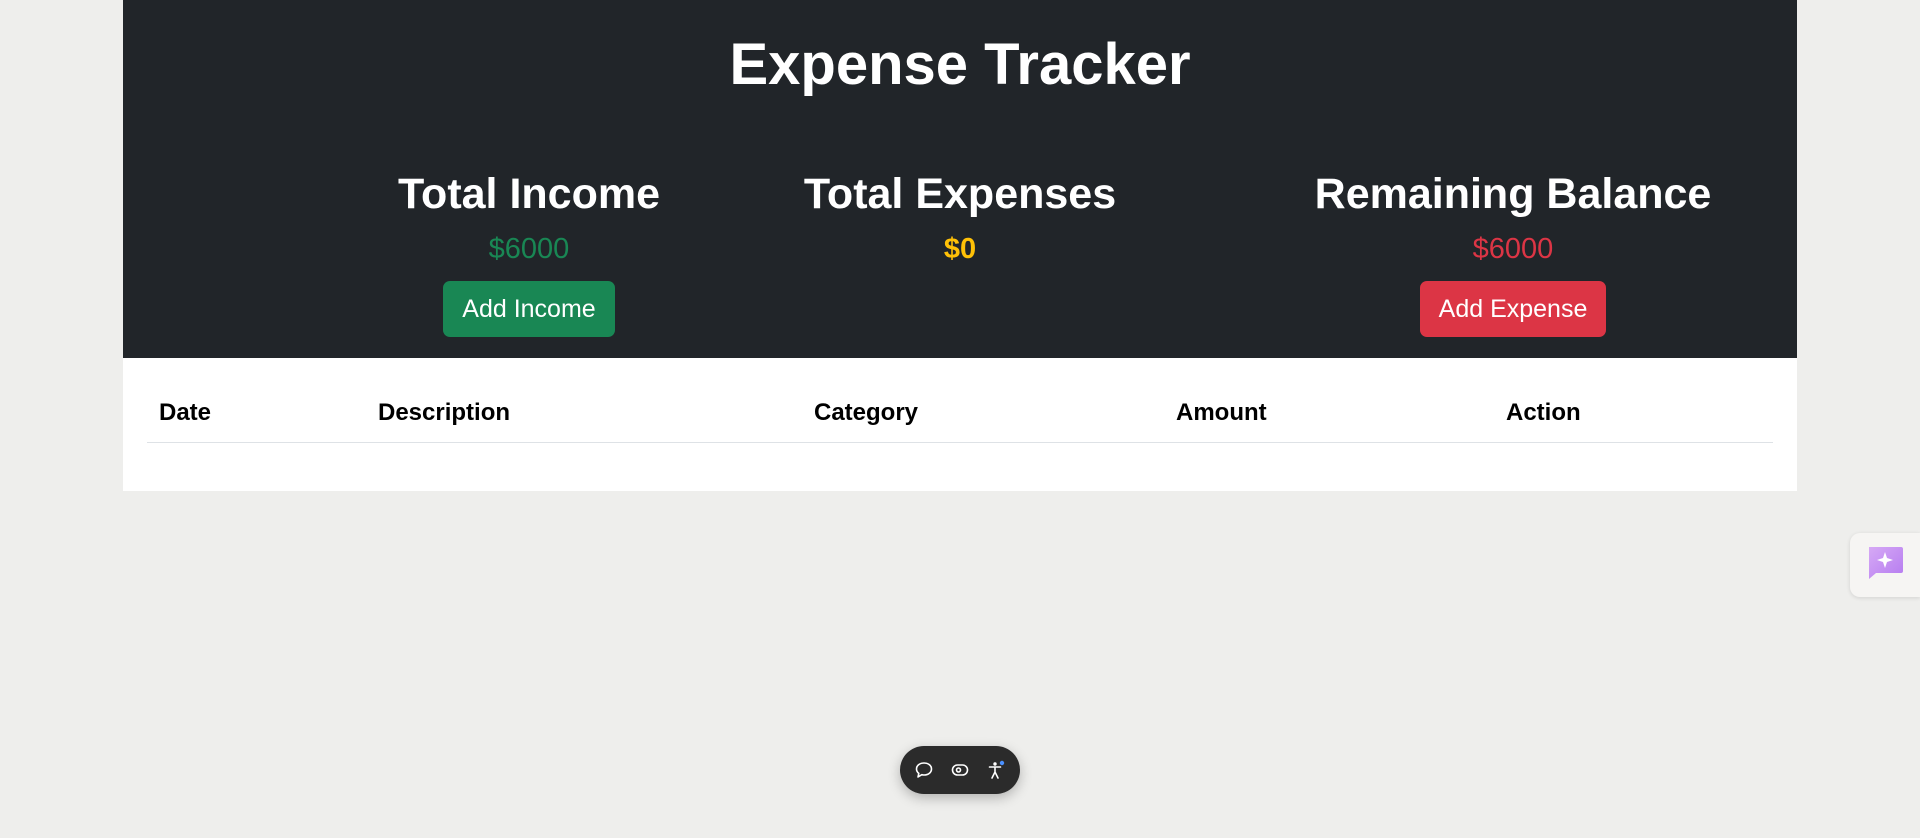 This screenshot has height=838, width=1920. What do you see at coordinates (256, 415) in the screenshot?
I see `column-header-date: Date` at bounding box center [256, 415].